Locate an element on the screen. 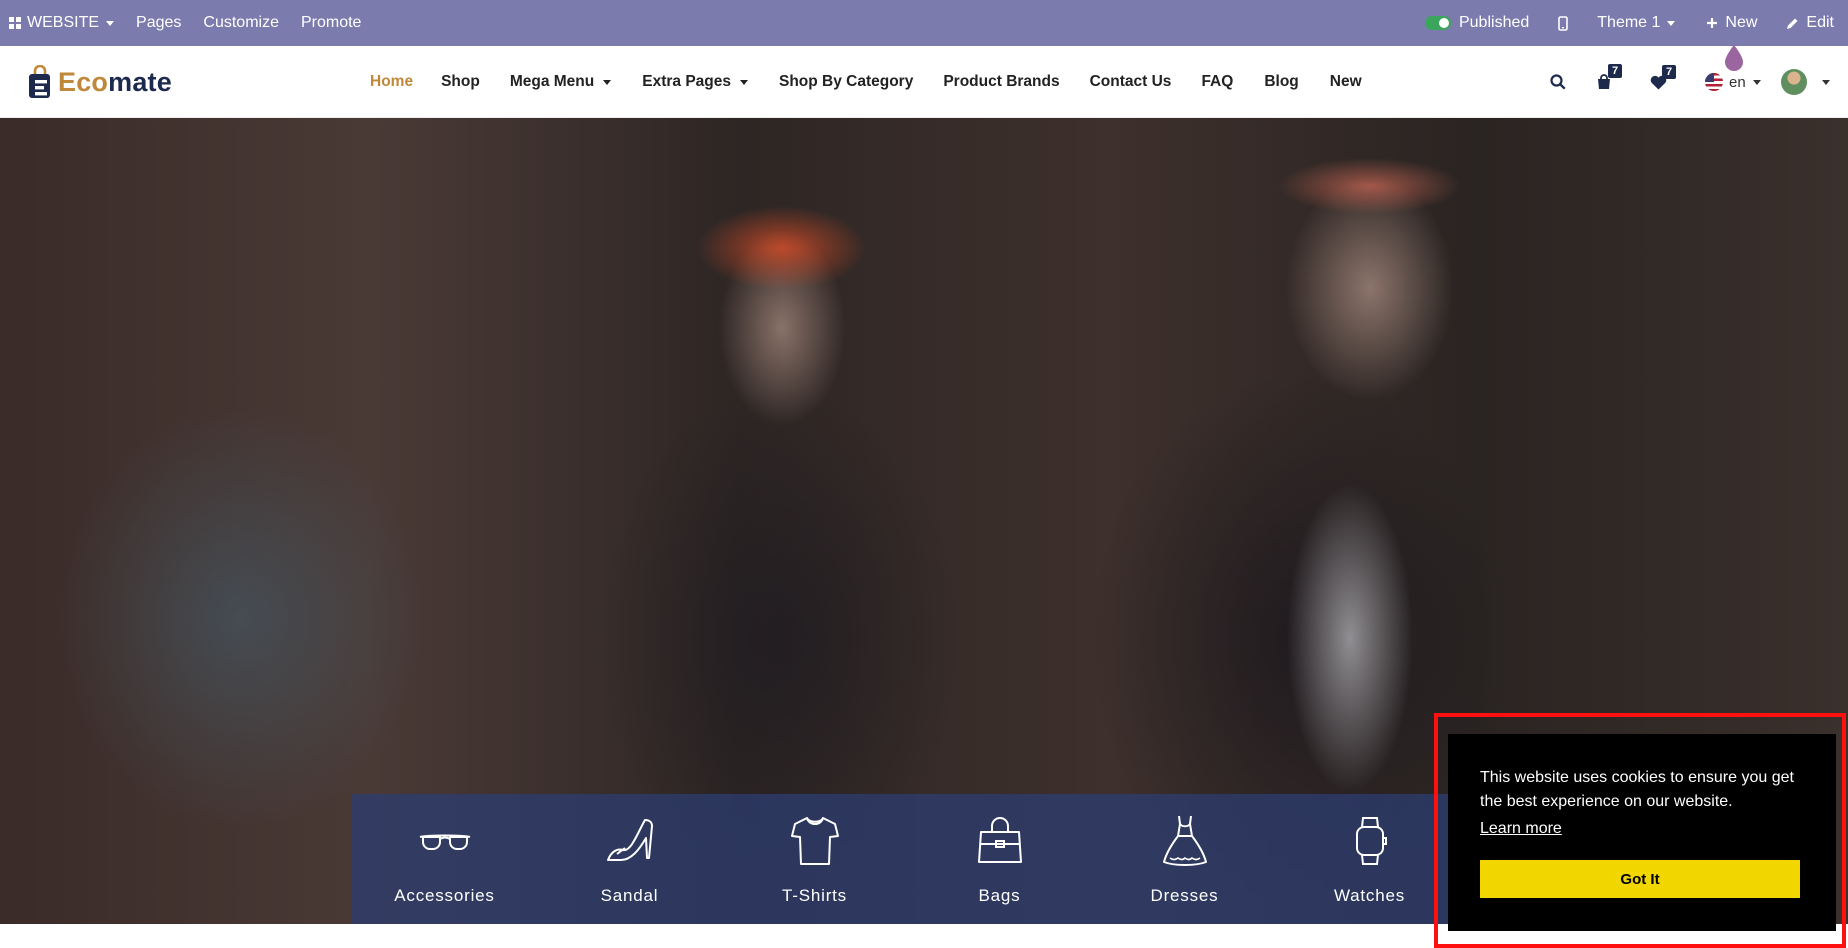  nav-item-faq: FAQ is located at coordinates (1217, 82).